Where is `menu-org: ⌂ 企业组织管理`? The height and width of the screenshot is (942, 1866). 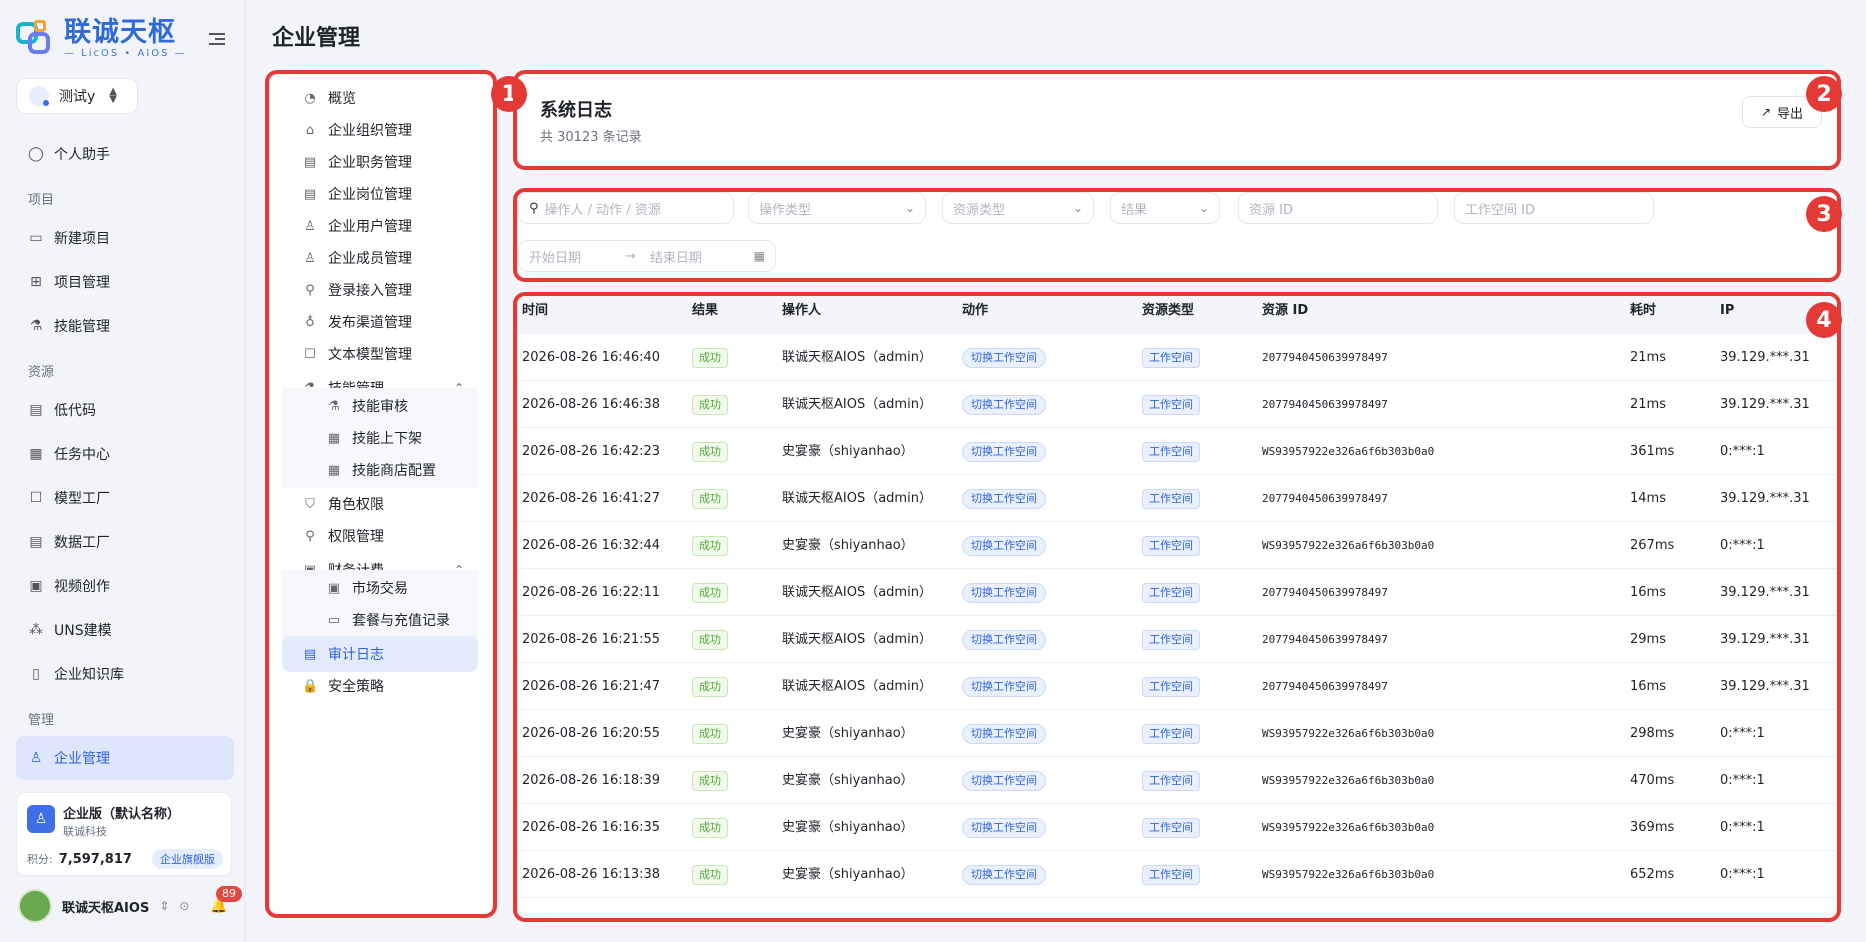
menu-org: ⌂ 企业组织管理 is located at coordinates (380, 130).